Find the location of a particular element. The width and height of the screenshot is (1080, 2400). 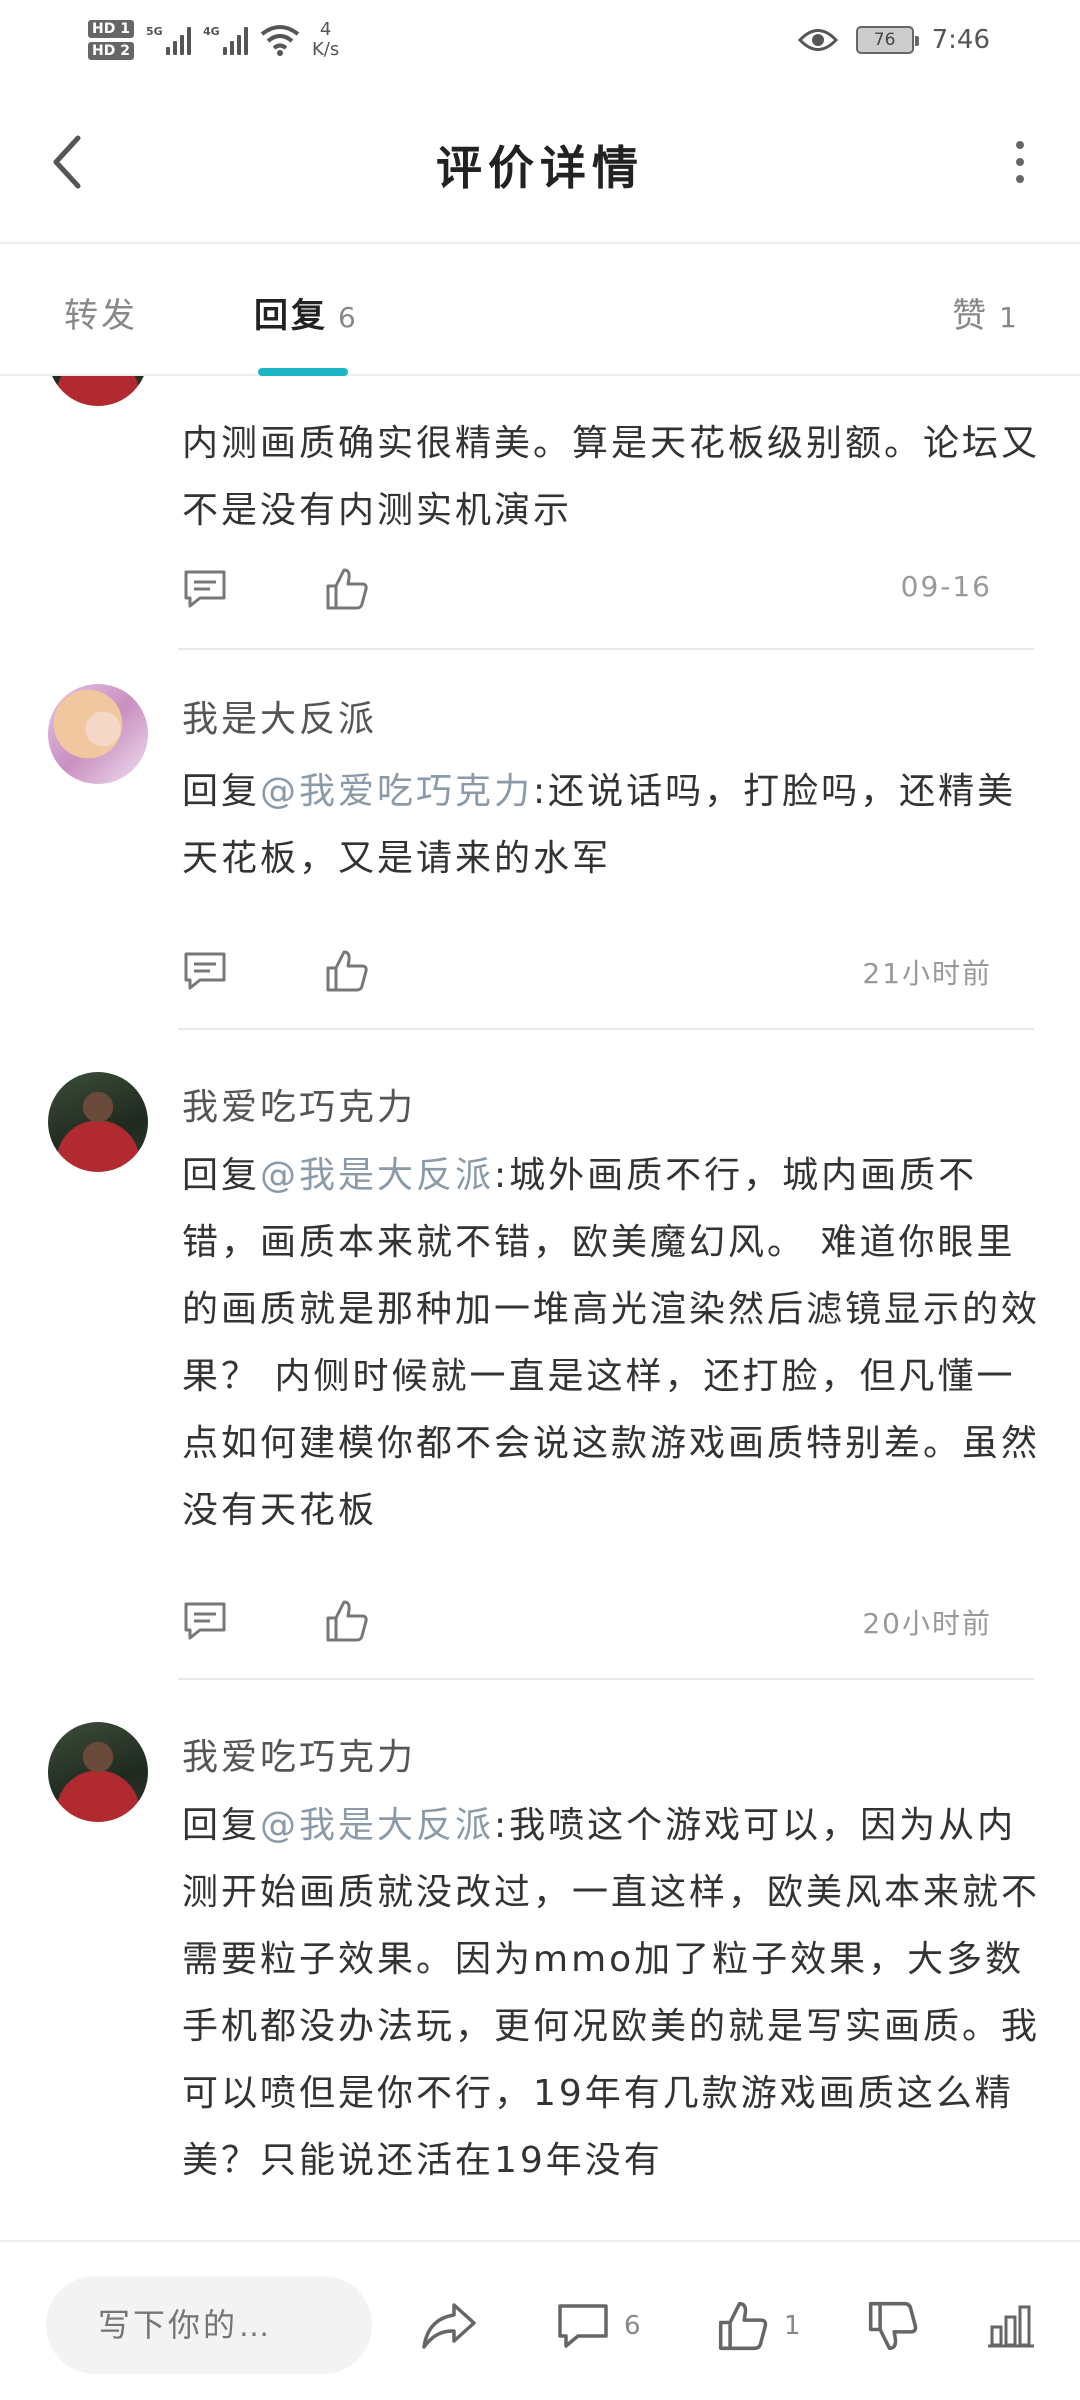

sim1-network-label: 5G is located at coordinates (154, 31).